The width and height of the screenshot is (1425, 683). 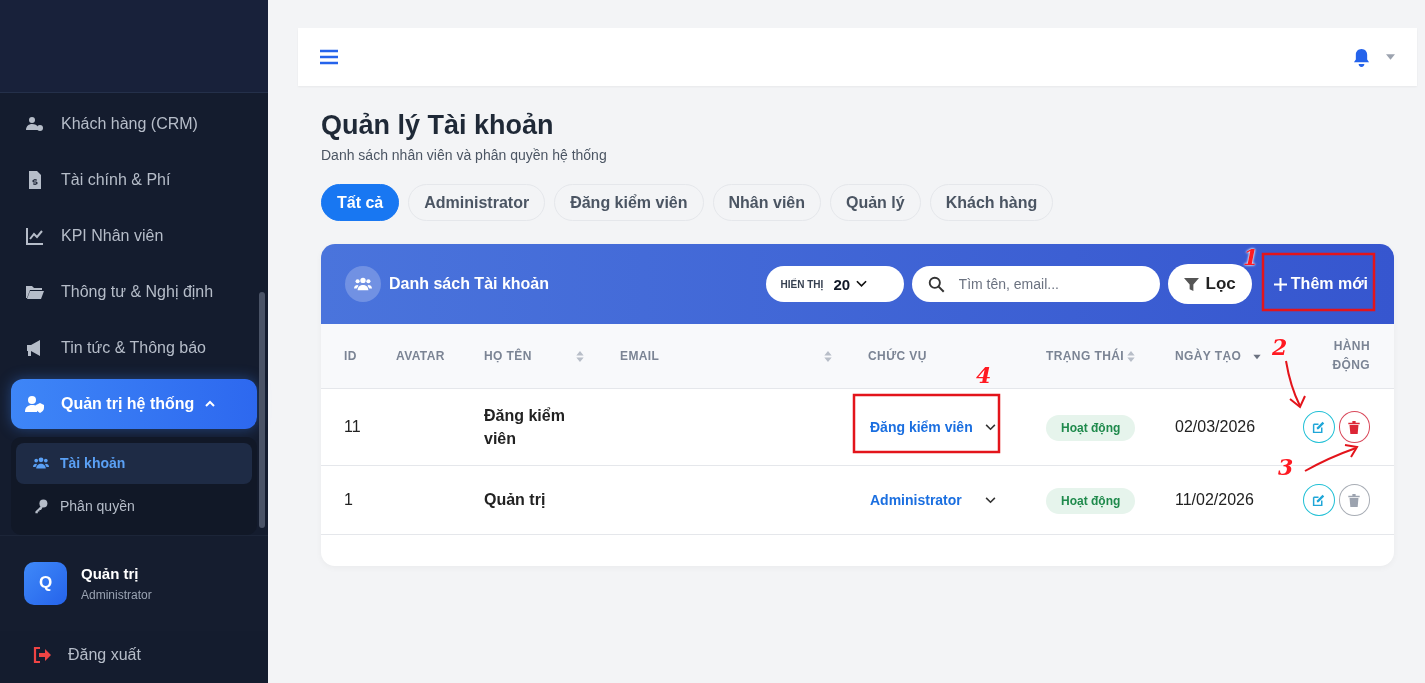 What do you see at coordinates (1280, 347) in the screenshot?
I see `annotation-number: 2` at bounding box center [1280, 347].